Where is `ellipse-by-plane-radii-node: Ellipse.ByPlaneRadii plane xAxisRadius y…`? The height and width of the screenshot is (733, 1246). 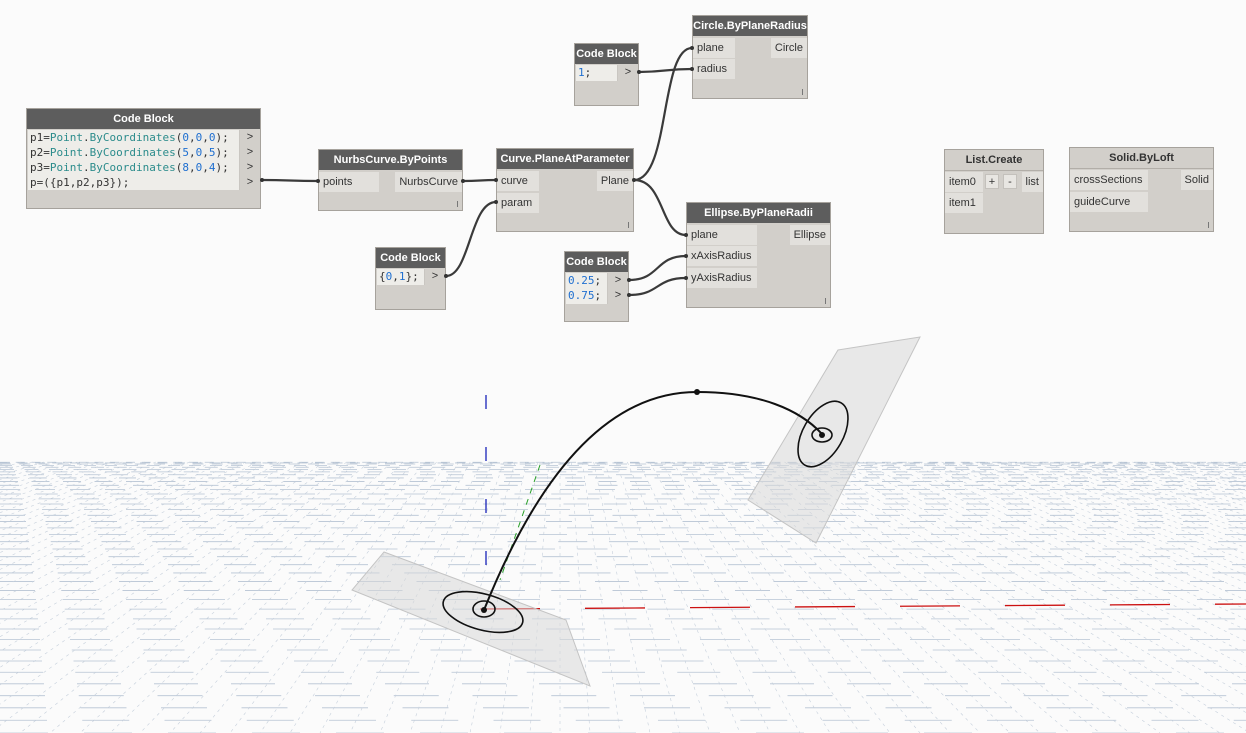 ellipse-by-plane-radii-node: Ellipse.ByPlaneRadii plane xAxisRadius y… is located at coordinates (758, 255).